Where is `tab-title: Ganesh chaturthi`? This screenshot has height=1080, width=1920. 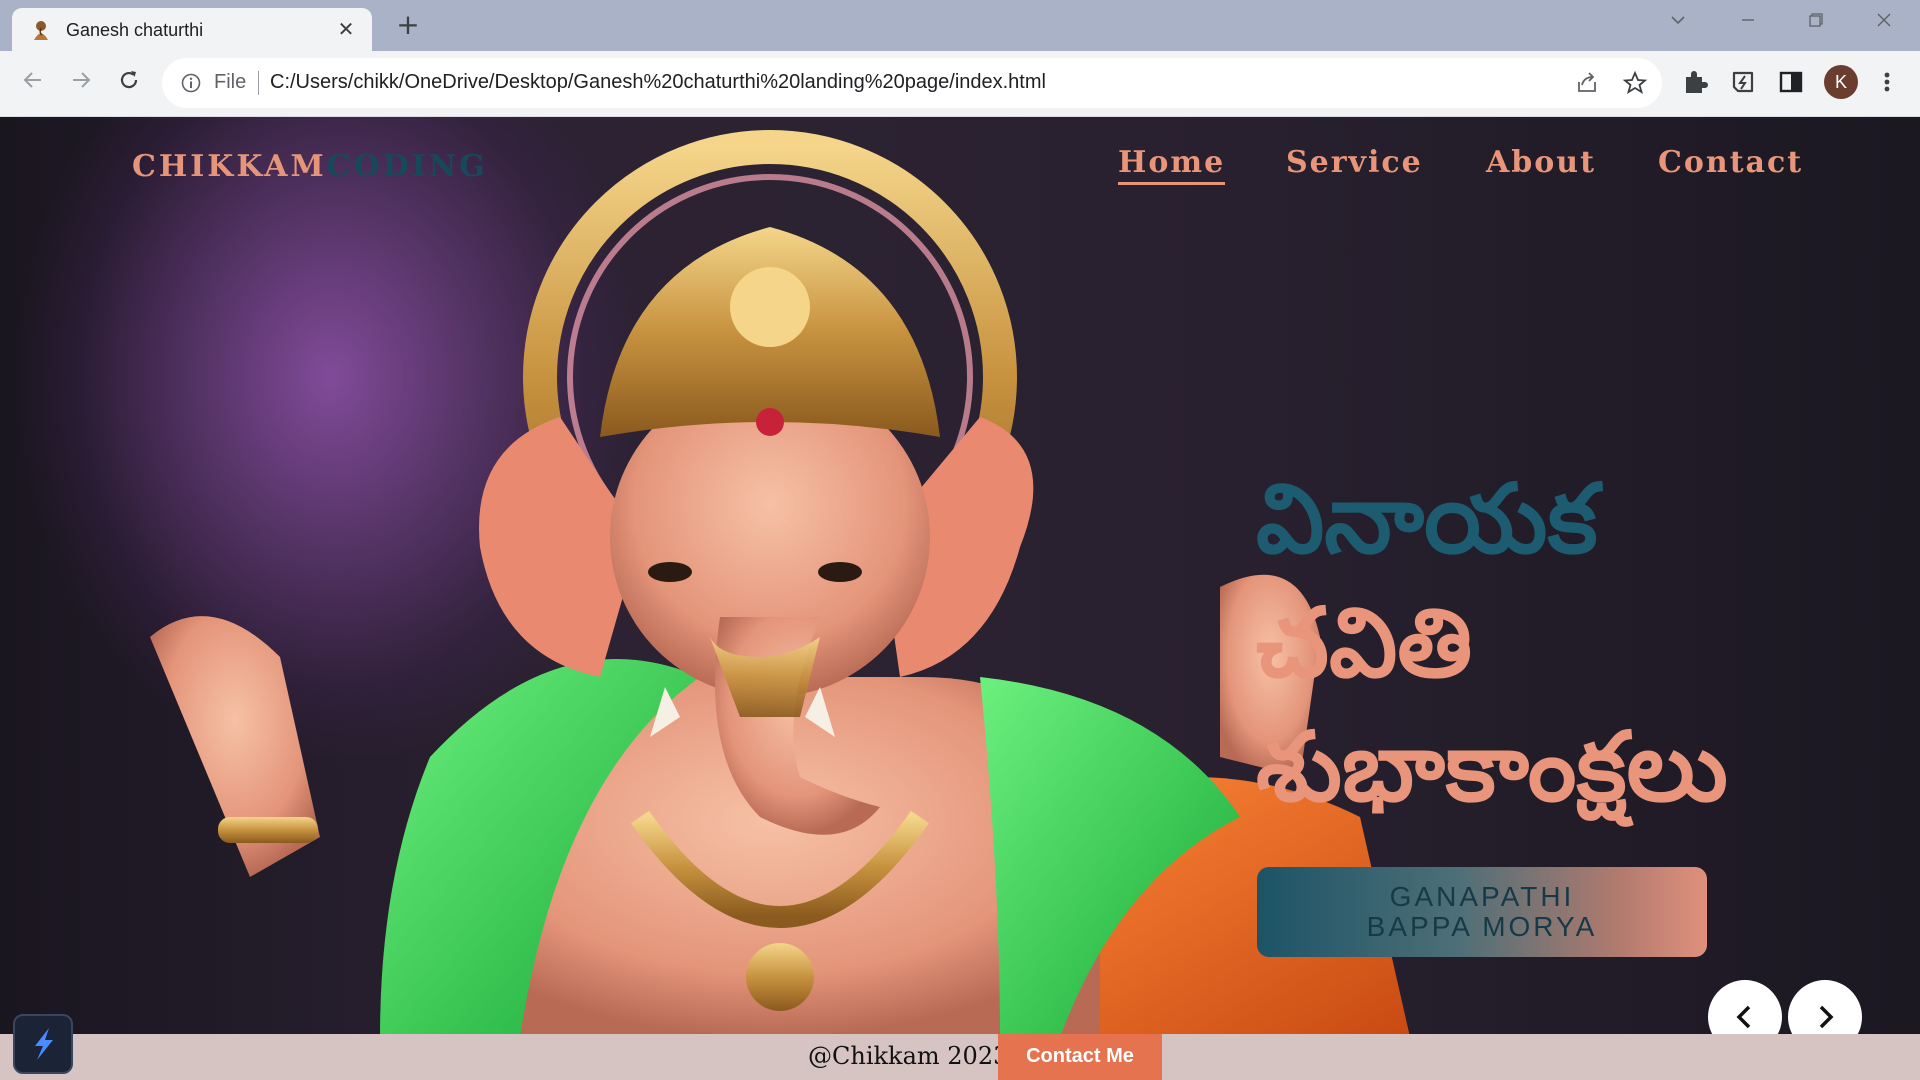
tab-title: Ganesh chaturthi is located at coordinates (135, 30).